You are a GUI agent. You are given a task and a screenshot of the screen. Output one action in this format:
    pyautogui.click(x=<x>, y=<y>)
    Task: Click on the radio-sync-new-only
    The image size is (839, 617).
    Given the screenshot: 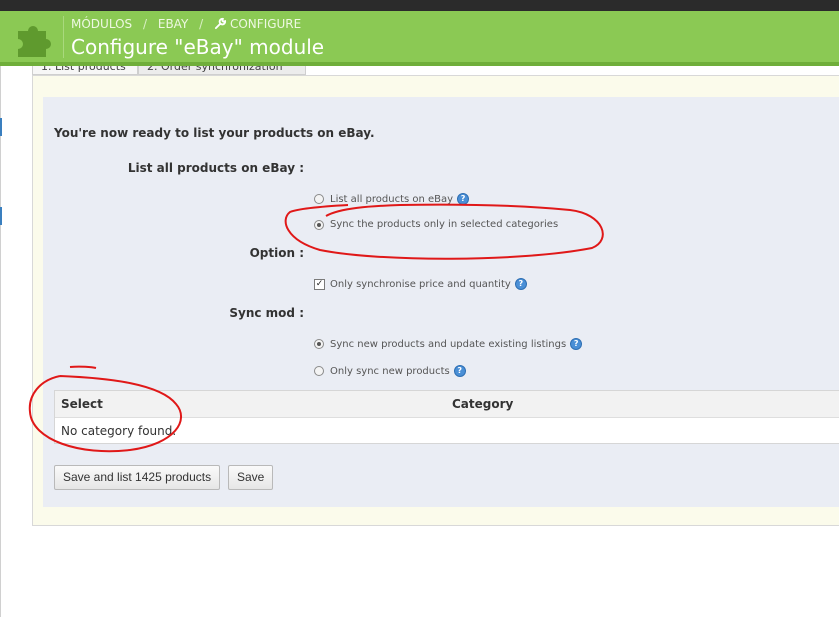 What is the action you would take?
    pyautogui.click(x=319, y=371)
    